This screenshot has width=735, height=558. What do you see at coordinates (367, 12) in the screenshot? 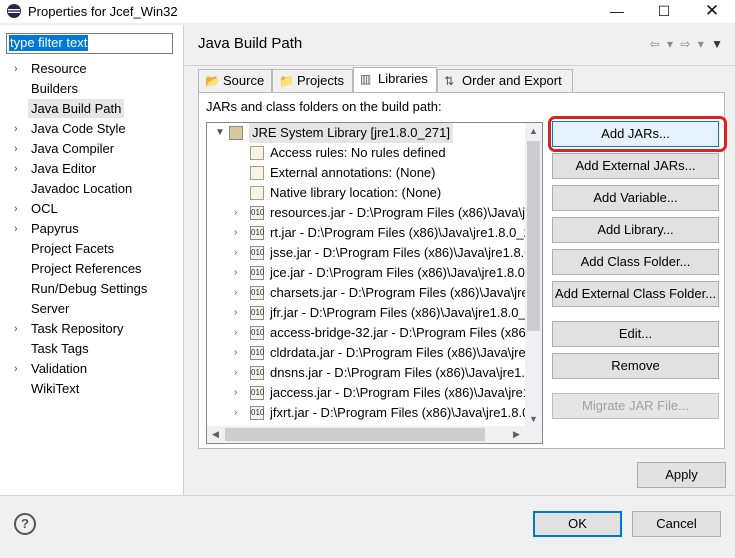
I see `title-bar: Properties for Jcef_Win32 — ☐ ✕` at bounding box center [367, 12].